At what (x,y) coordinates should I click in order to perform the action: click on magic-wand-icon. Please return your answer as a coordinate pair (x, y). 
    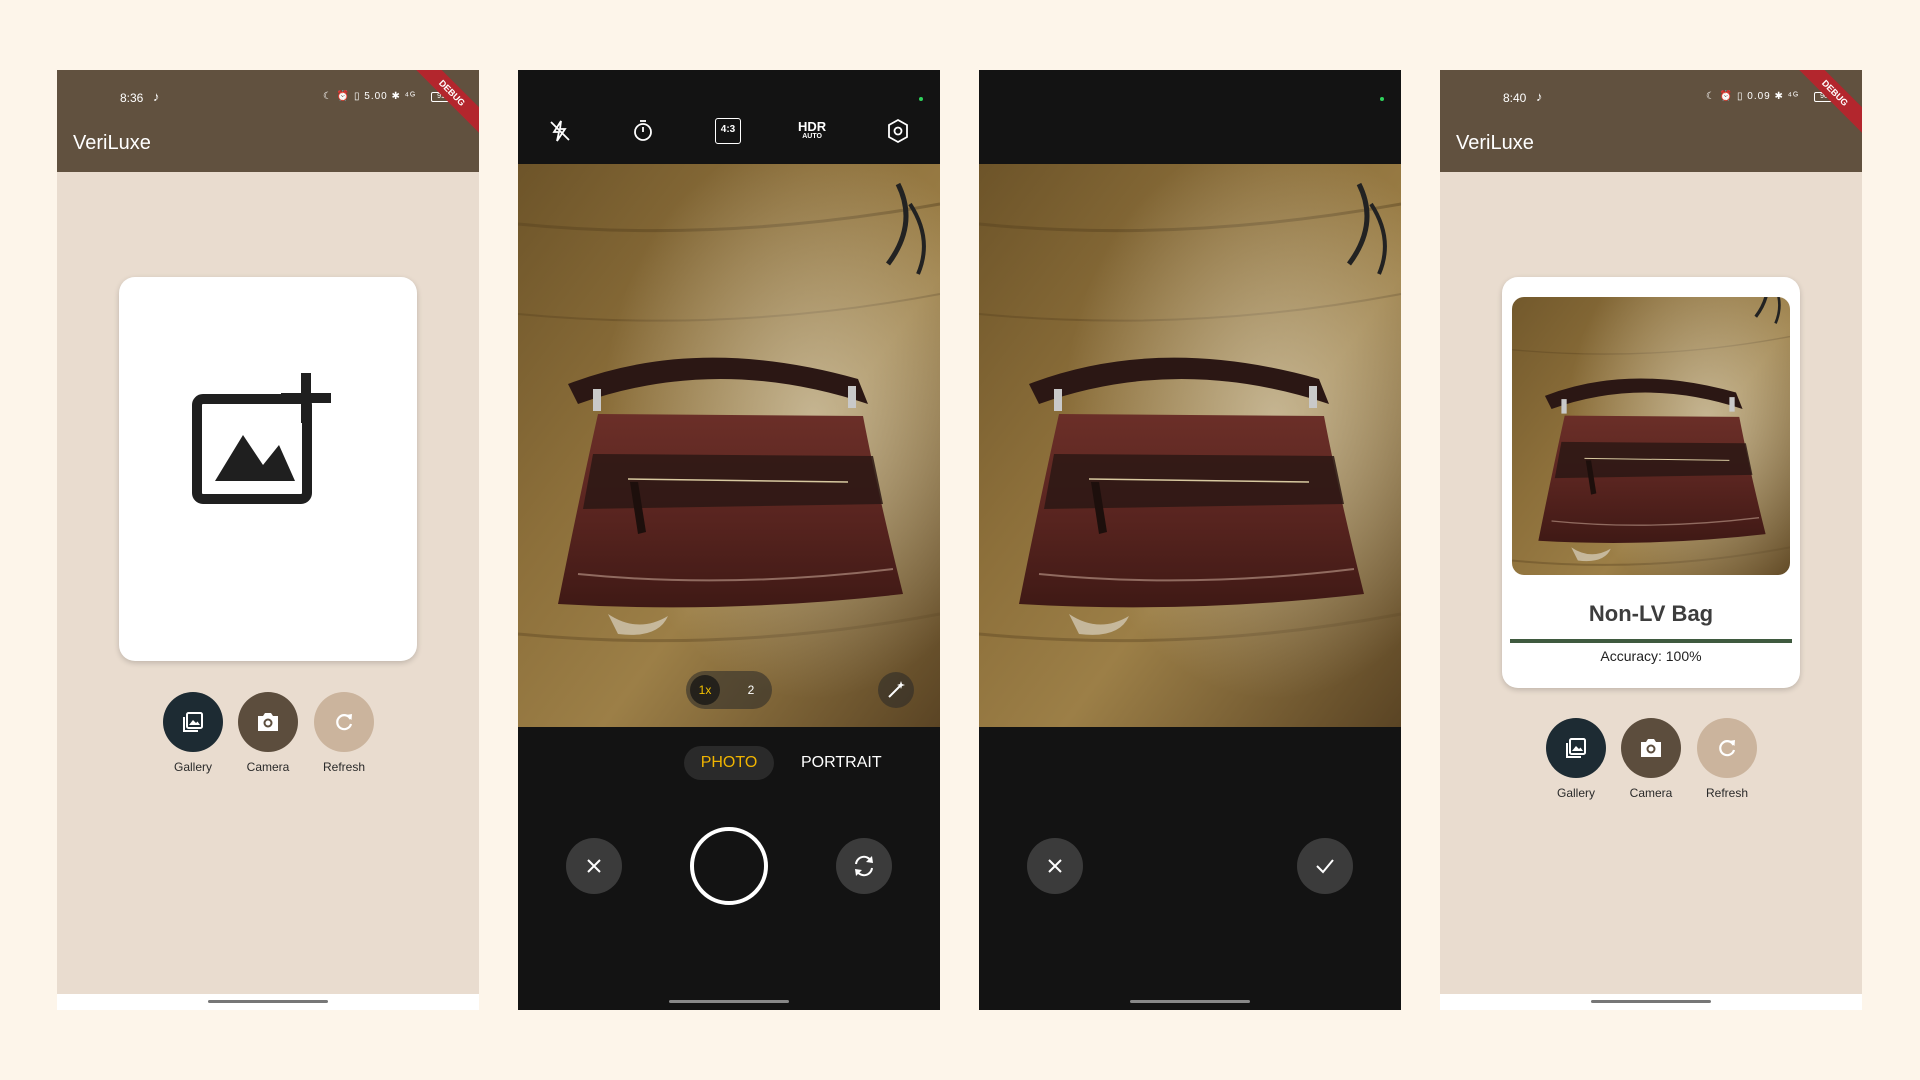
    Looking at the image, I should click on (896, 690).